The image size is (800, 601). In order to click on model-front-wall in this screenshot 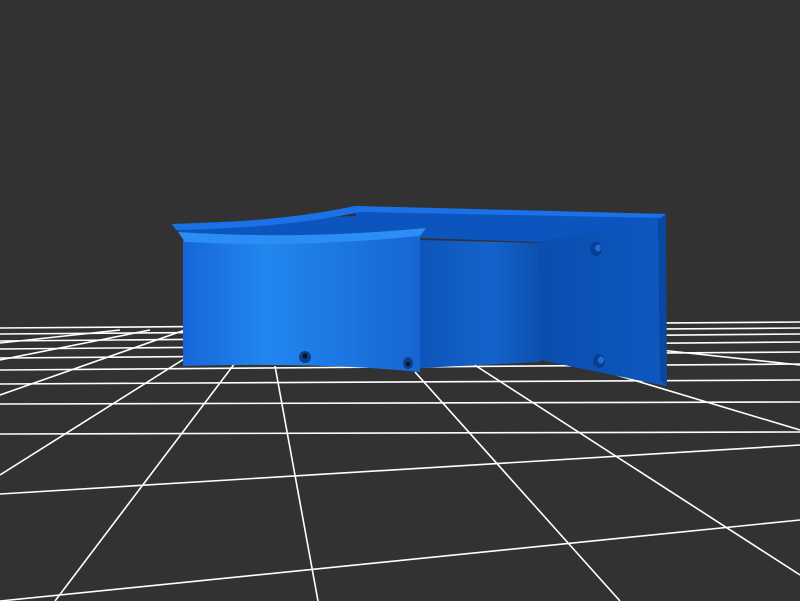, I will do `click(301, 301)`.